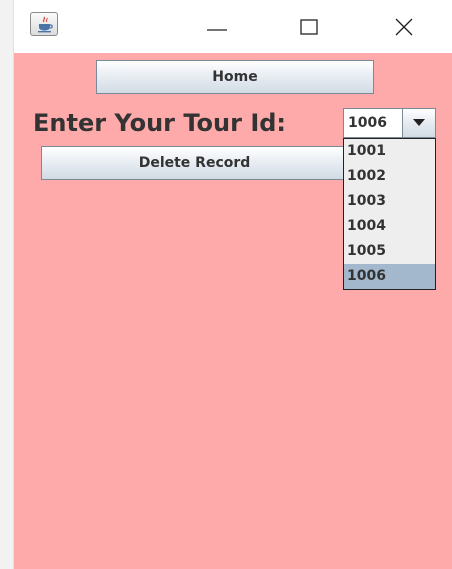  I want to click on dropdown-option-1001: 1001, so click(389, 151).